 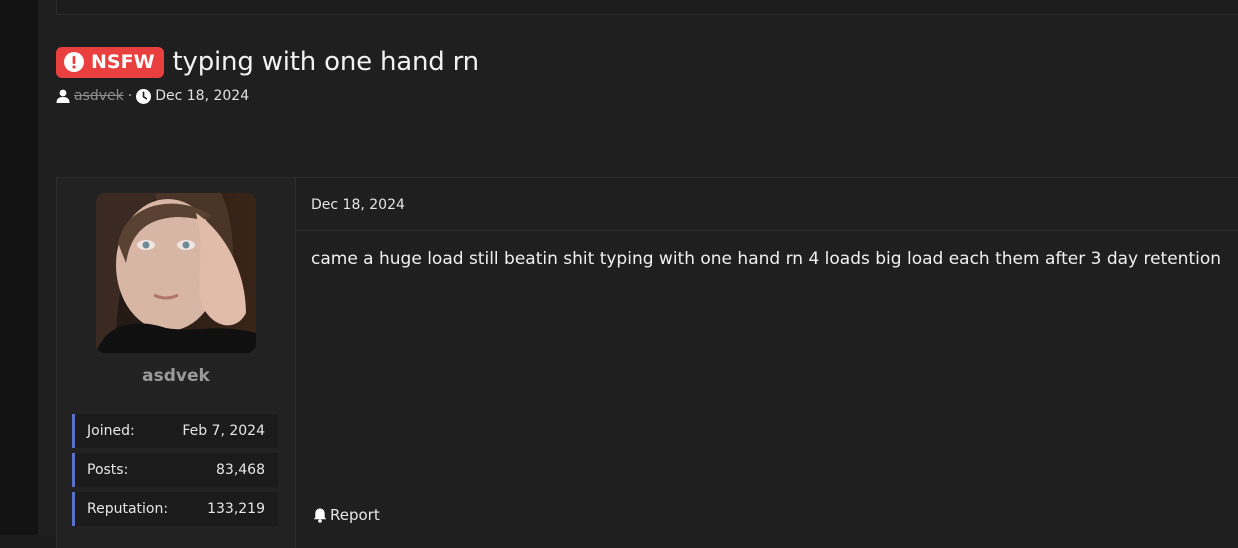 I want to click on thread-title-row: NSFW typing with one hand rn, so click(x=267, y=62).